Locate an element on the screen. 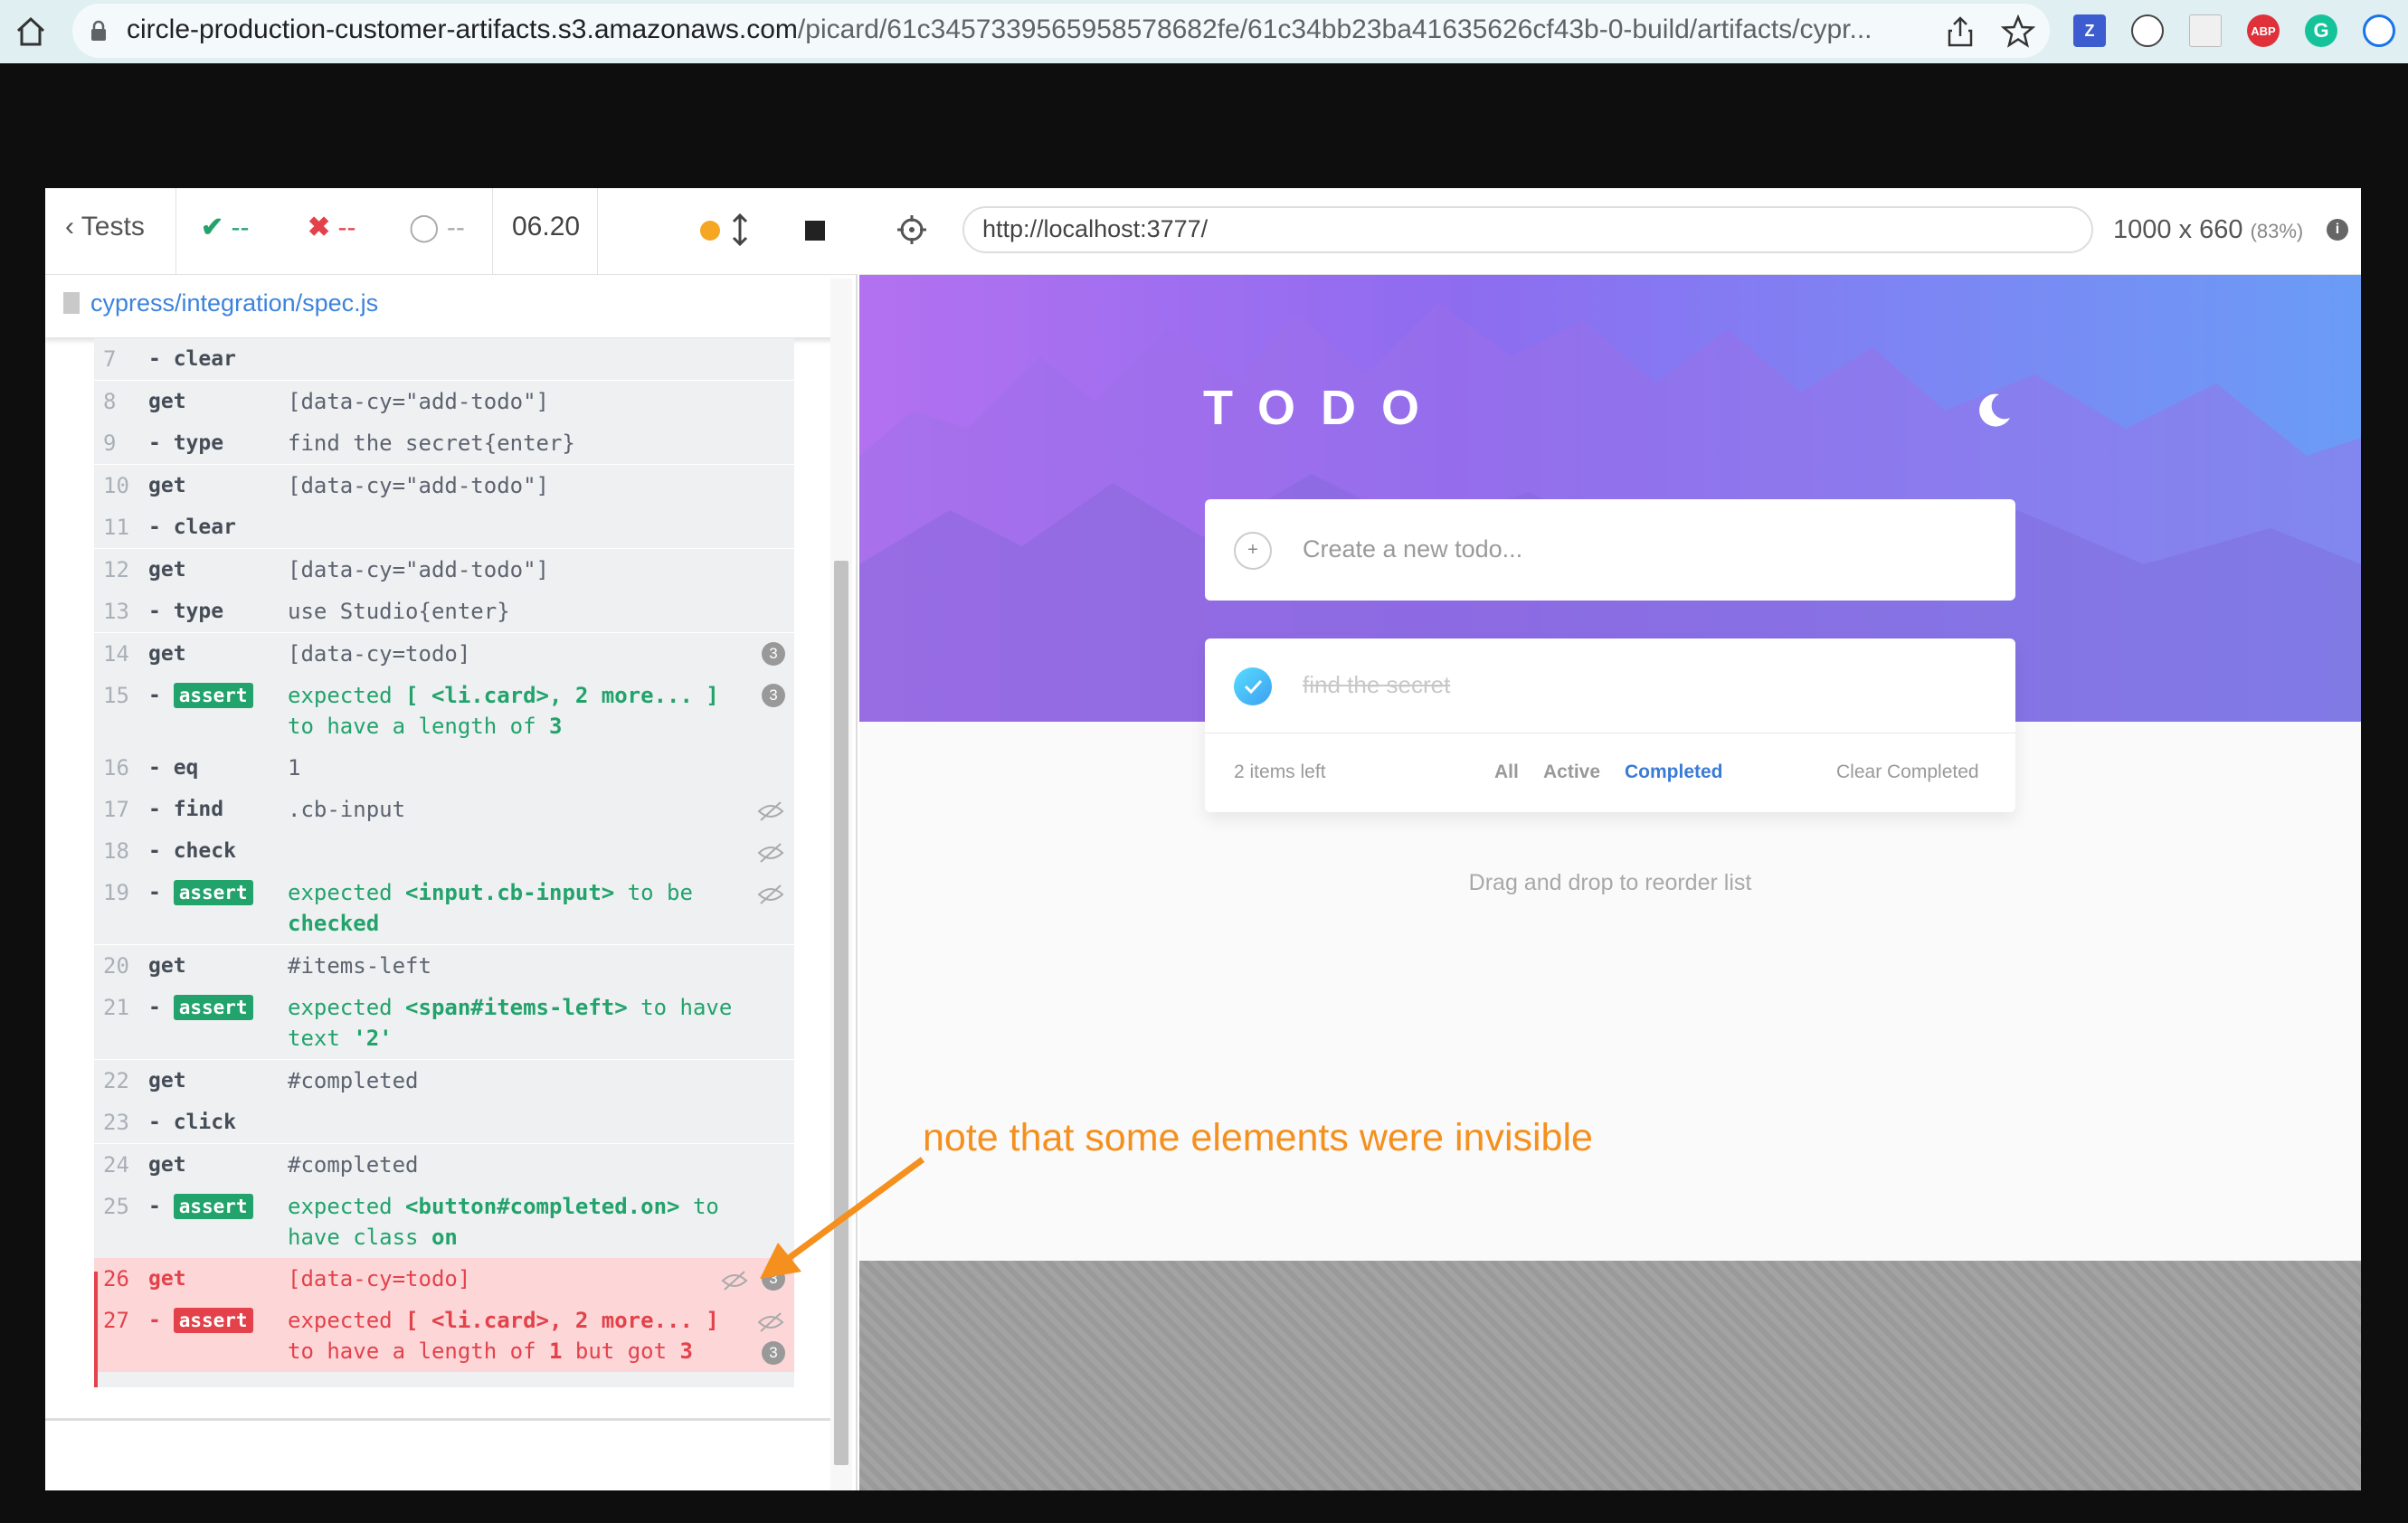 Image resolution: width=2408 pixels, height=1523 pixels. spec-link: cypress/integration/spec.js is located at coordinates (234, 303).